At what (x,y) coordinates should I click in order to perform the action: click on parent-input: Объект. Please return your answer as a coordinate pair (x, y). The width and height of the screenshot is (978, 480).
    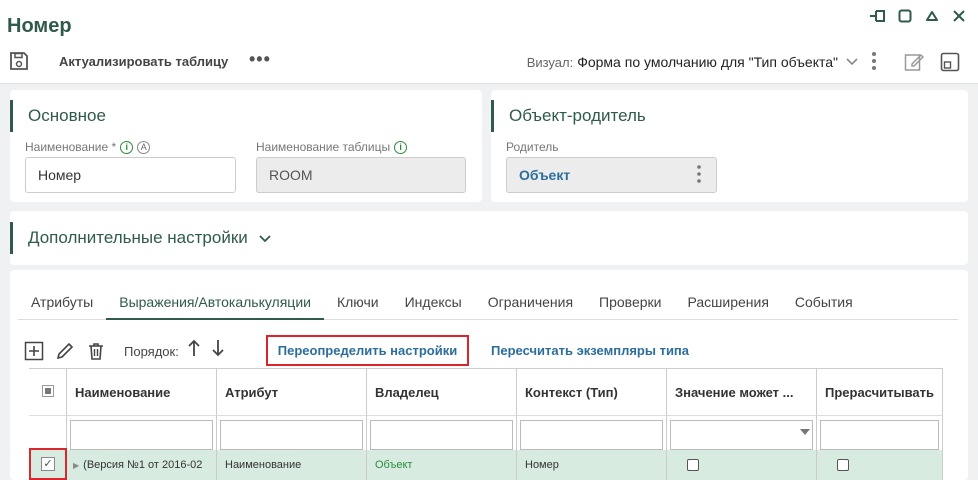
    Looking at the image, I should click on (611, 175).